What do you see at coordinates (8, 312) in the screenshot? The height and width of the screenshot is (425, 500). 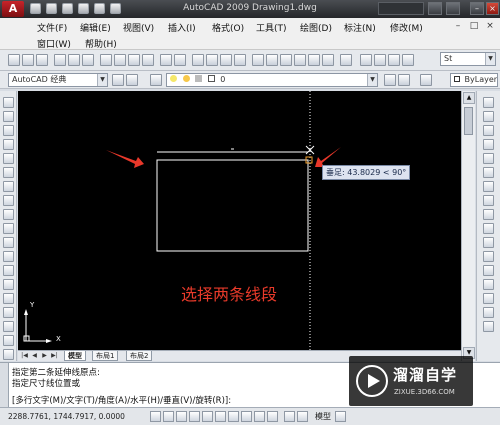 I see `gradient-icon` at bounding box center [8, 312].